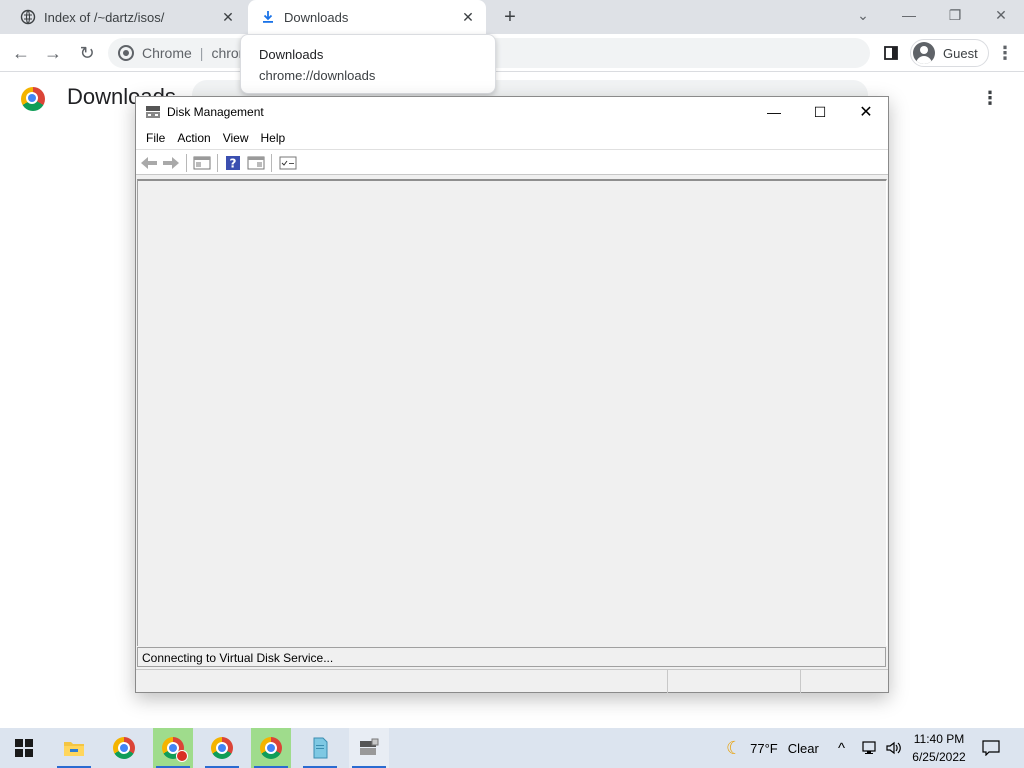  I want to click on profile-badge-icon, so click(182, 756).